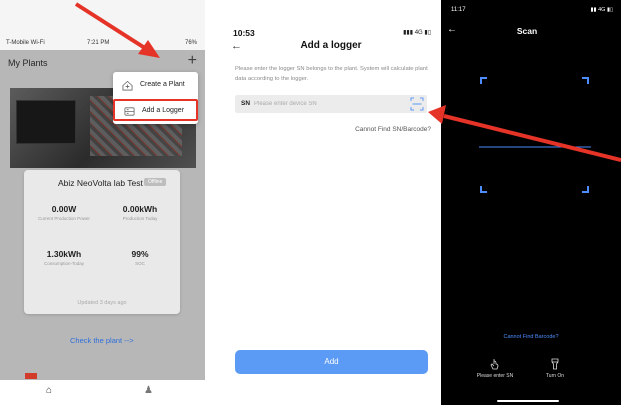 This screenshot has height=405, width=621. I want to click on barcode-scan-icon, so click(417, 104).